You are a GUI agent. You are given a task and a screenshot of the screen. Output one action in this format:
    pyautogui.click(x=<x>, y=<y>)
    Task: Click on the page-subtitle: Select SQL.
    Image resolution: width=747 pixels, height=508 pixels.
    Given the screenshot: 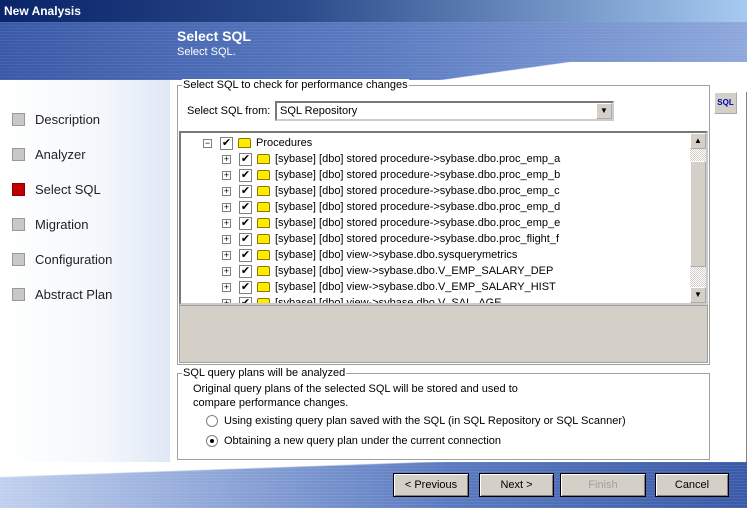 What is the action you would take?
    pyautogui.click(x=206, y=52)
    